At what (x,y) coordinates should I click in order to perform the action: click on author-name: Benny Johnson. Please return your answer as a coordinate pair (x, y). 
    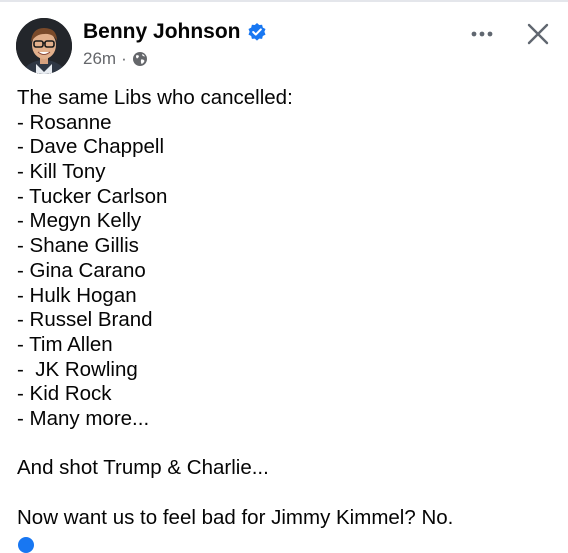
    Looking at the image, I should click on (175, 32).